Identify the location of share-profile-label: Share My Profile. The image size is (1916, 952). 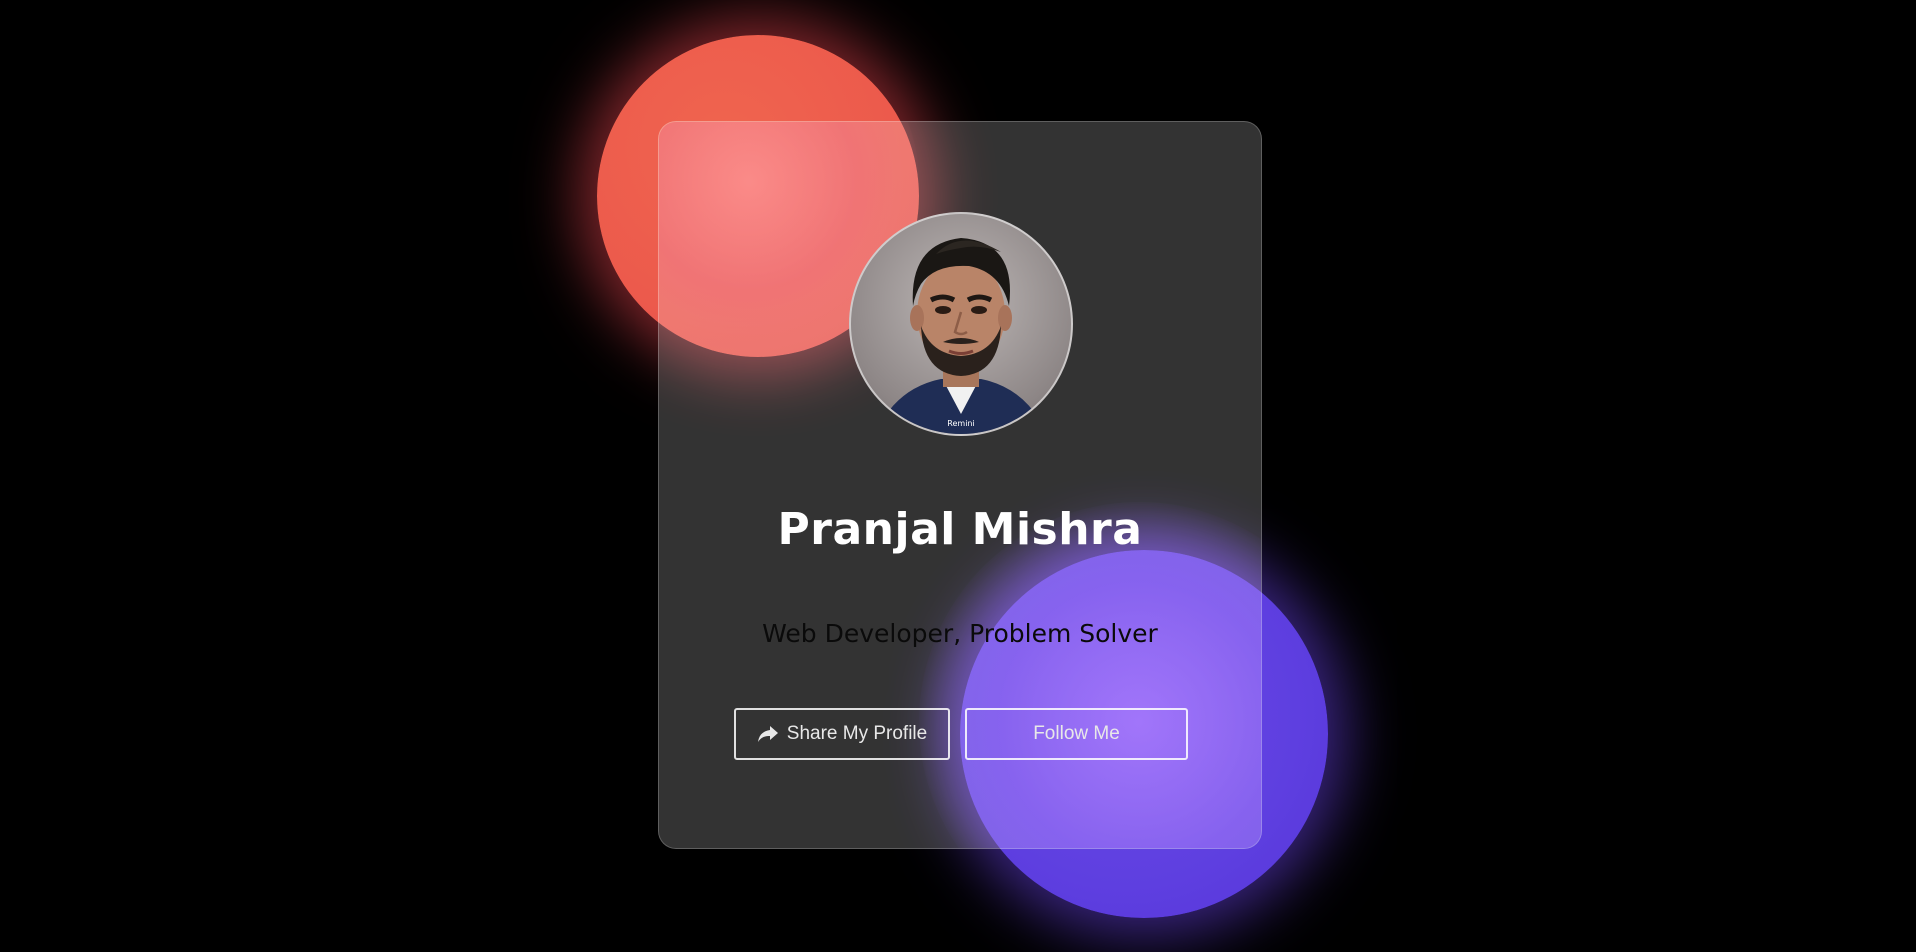
(857, 733).